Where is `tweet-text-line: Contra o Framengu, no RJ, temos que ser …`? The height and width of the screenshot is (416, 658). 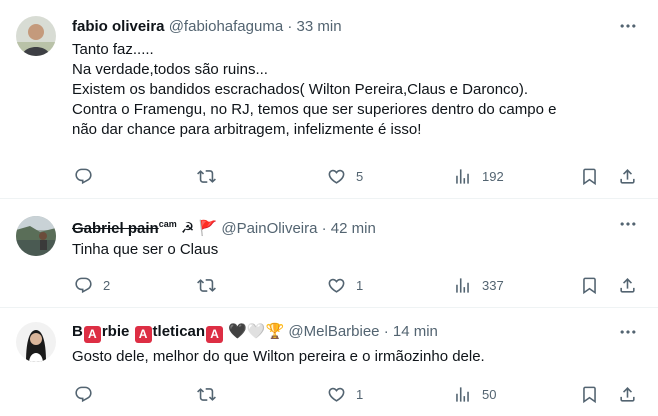
tweet-text-line: Contra o Framengu, no RJ, temos que ser … is located at coordinates (314, 109).